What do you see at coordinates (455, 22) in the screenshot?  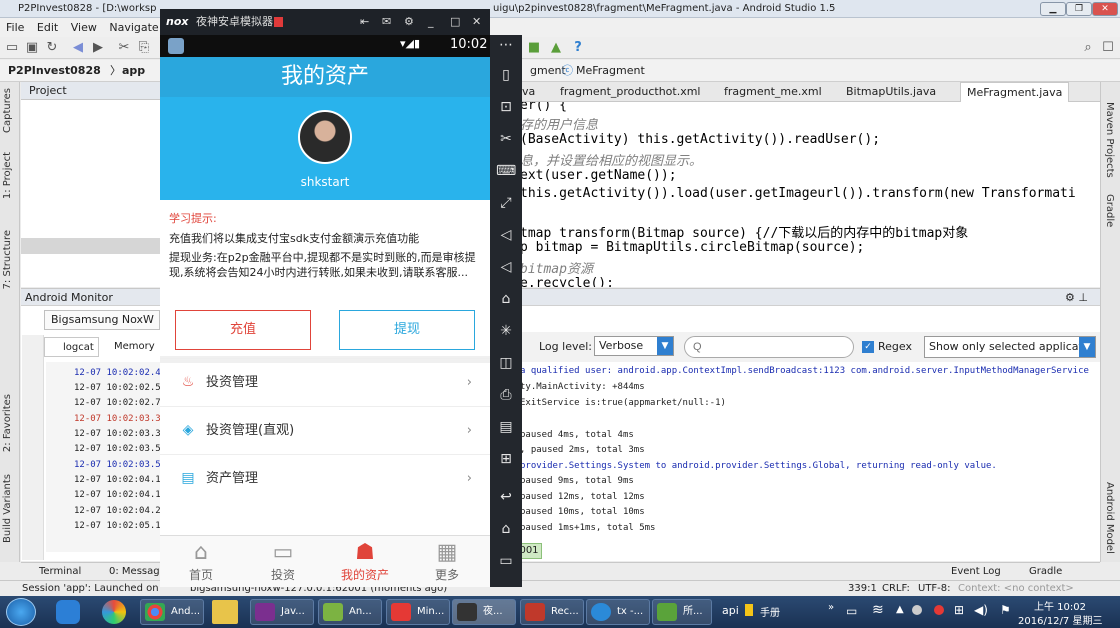 I see `maximize-icon: □` at bounding box center [455, 22].